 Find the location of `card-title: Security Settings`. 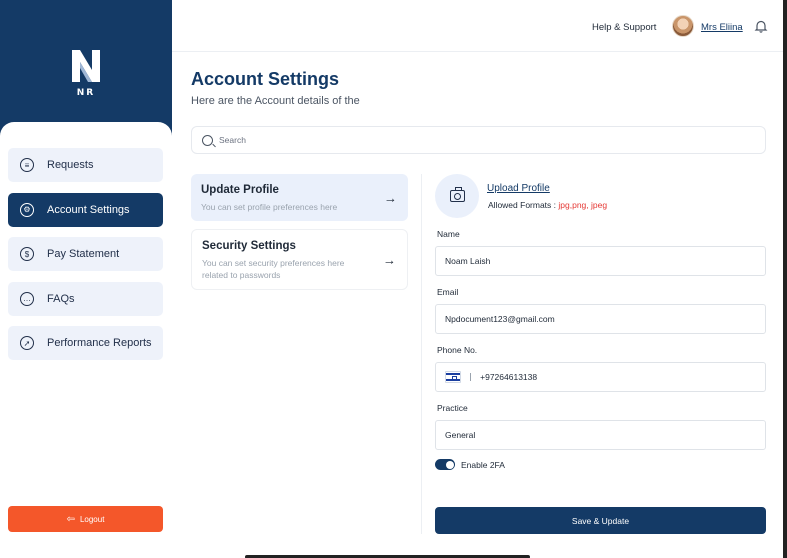

card-title: Security Settings is located at coordinates (249, 246).